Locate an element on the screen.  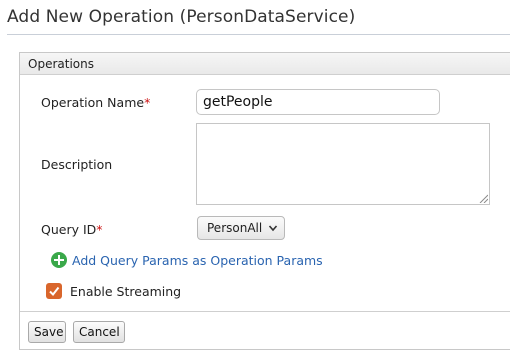
footer-divider is located at coordinates (265, 311).